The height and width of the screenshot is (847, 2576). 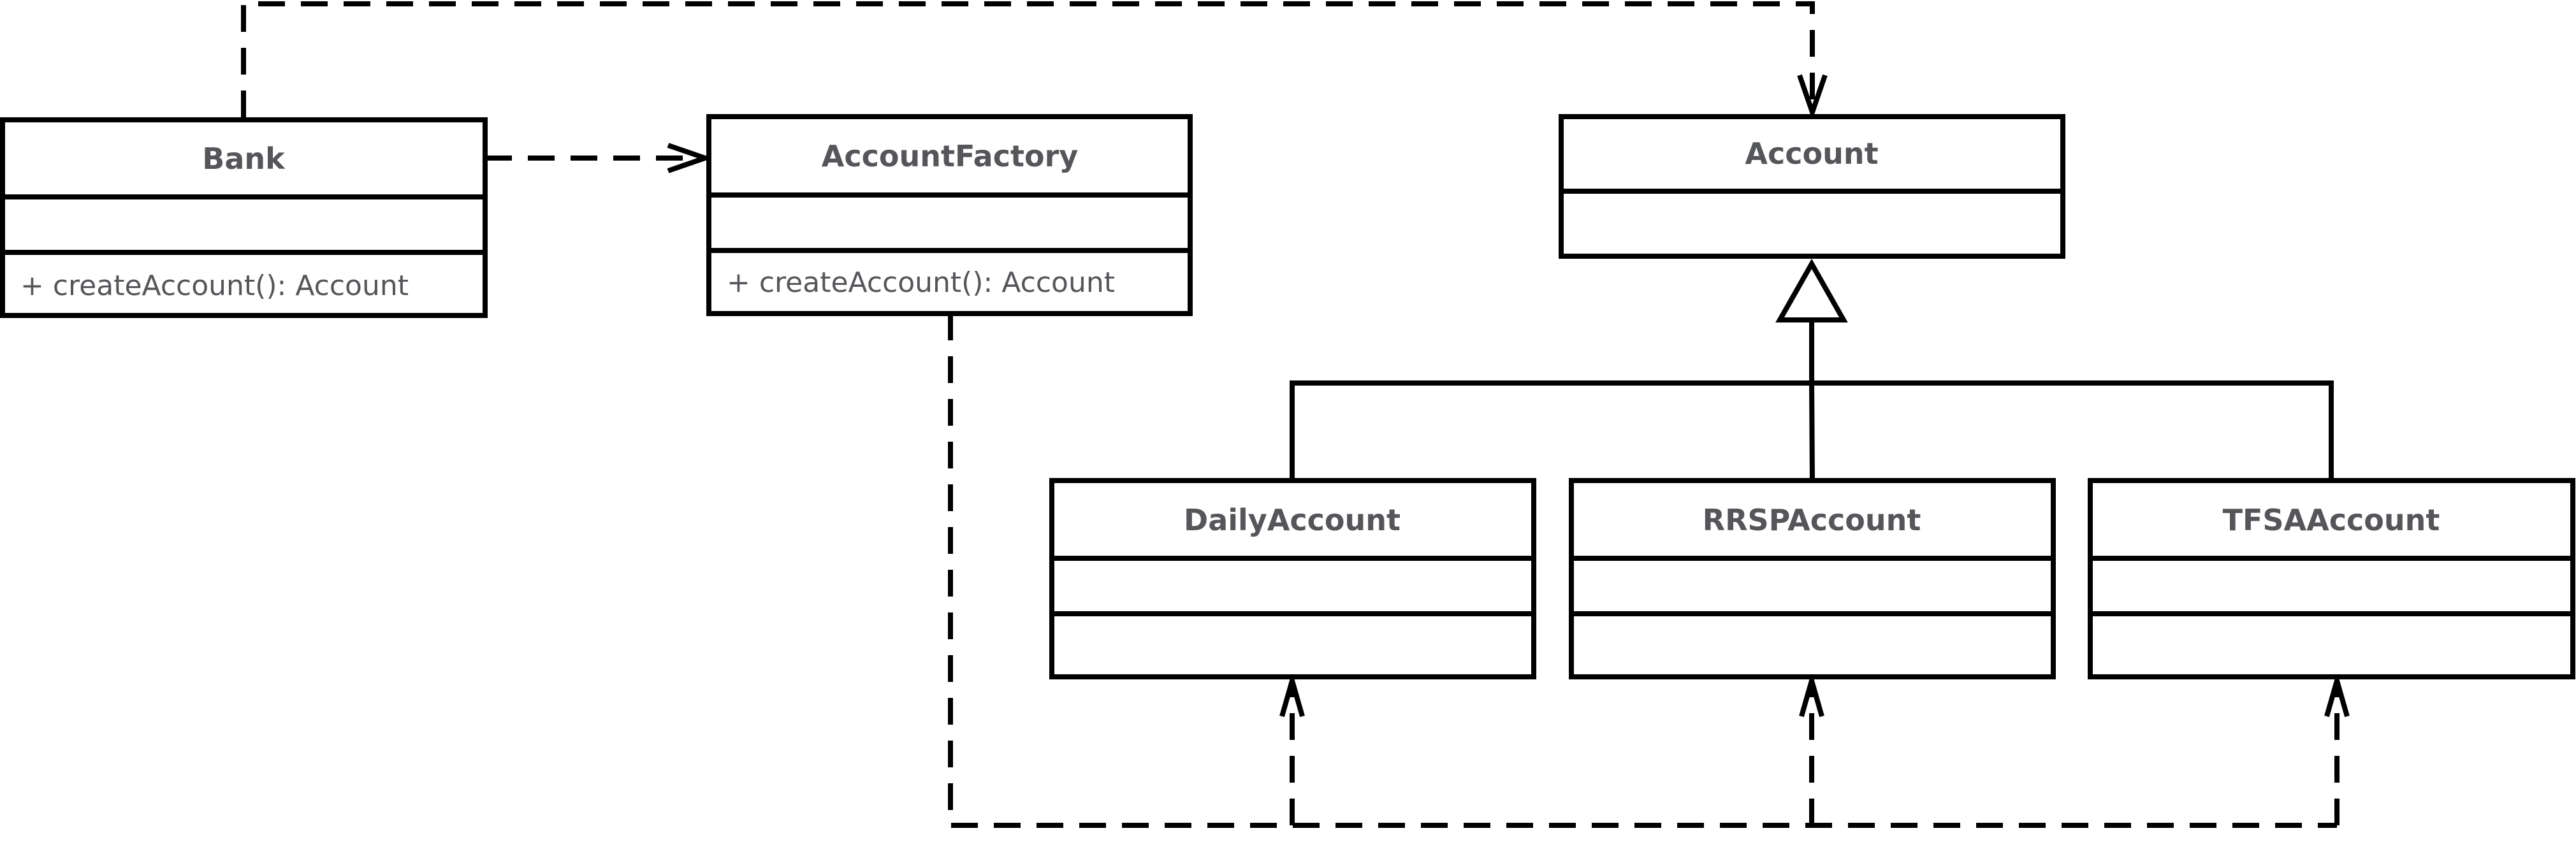 I want to click on class-name: Account, so click(x=1811, y=153).